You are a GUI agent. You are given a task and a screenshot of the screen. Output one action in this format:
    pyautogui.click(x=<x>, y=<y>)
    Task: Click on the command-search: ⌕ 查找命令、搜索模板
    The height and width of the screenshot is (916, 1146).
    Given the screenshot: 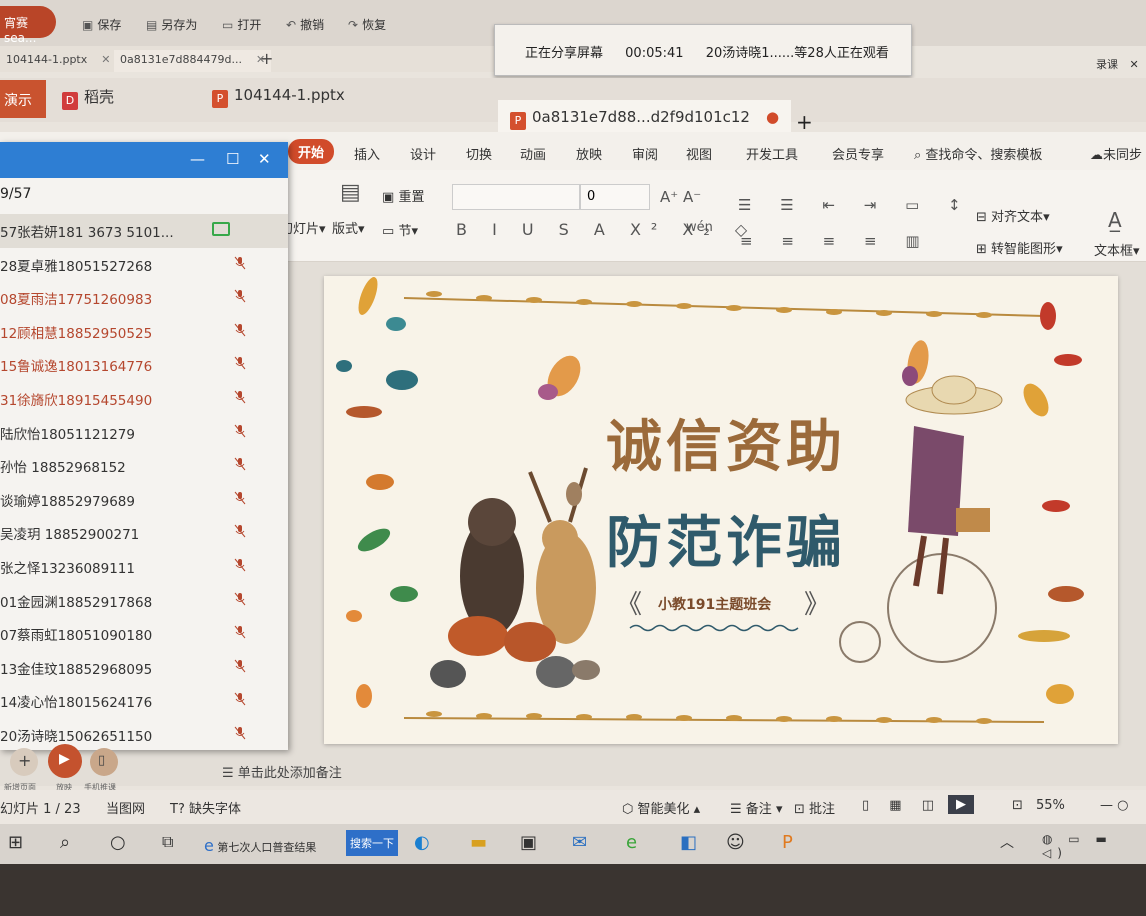 What is the action you would take?
    pyautogui.click(x=978, y=153)
    